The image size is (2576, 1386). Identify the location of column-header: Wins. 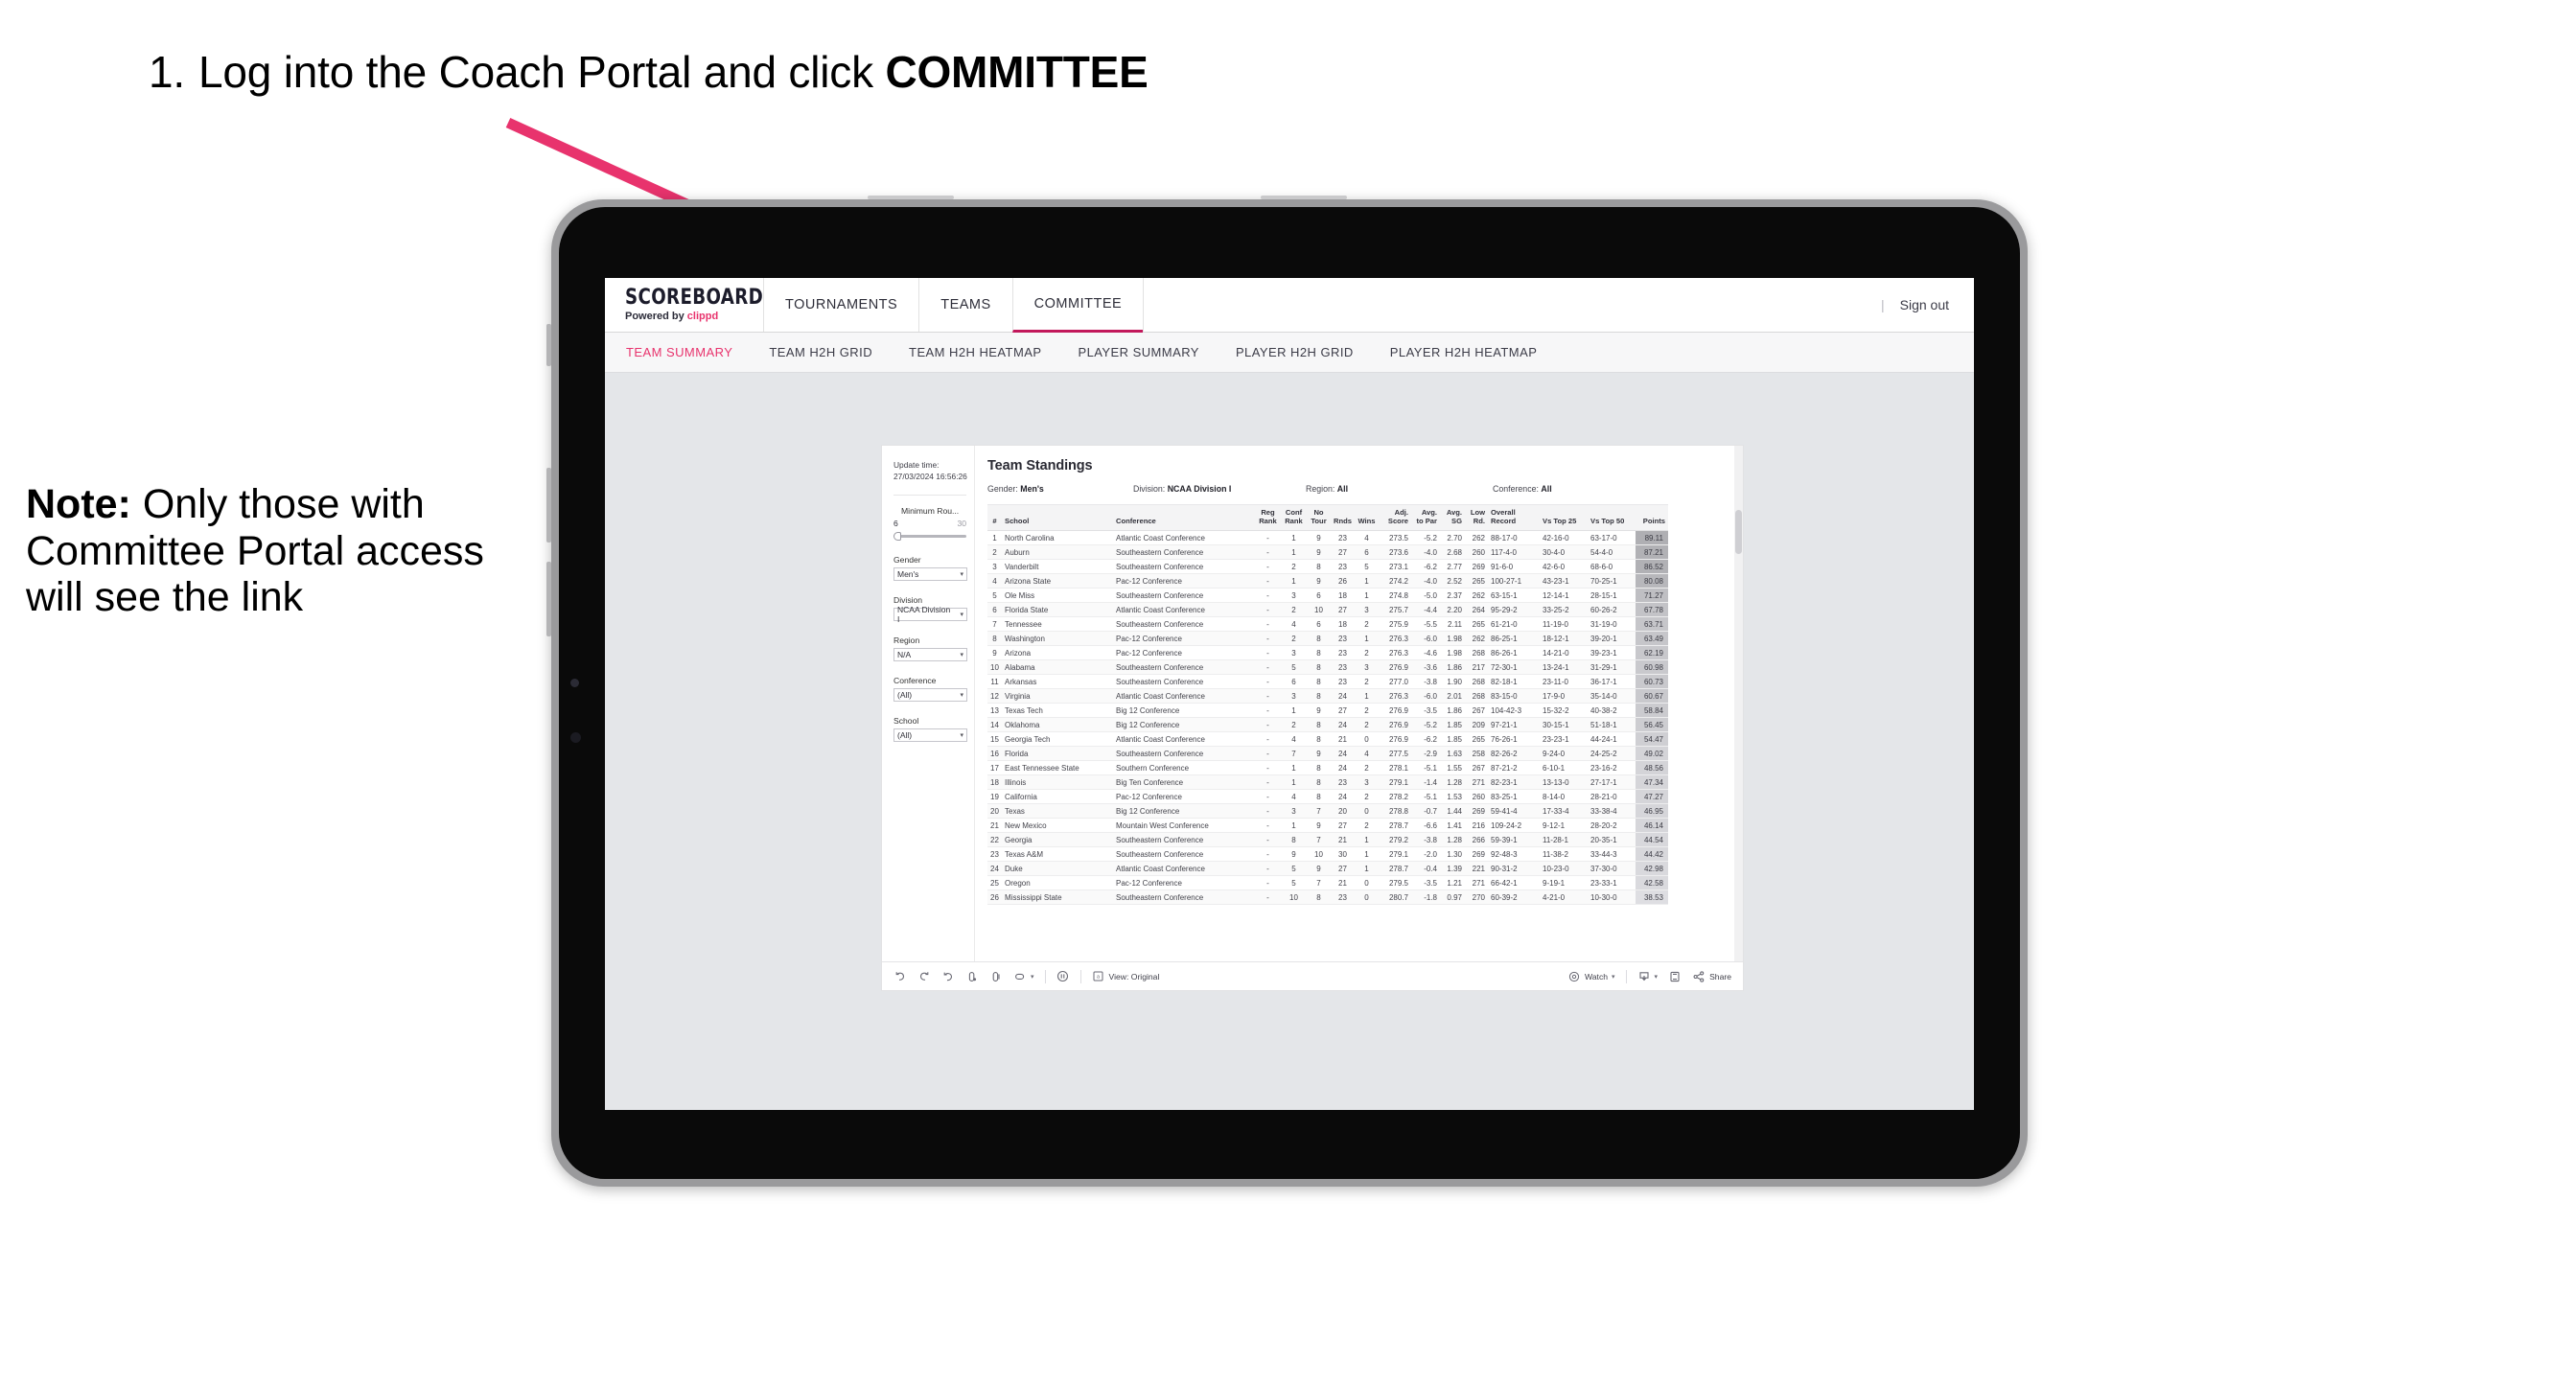
(1367, 517).